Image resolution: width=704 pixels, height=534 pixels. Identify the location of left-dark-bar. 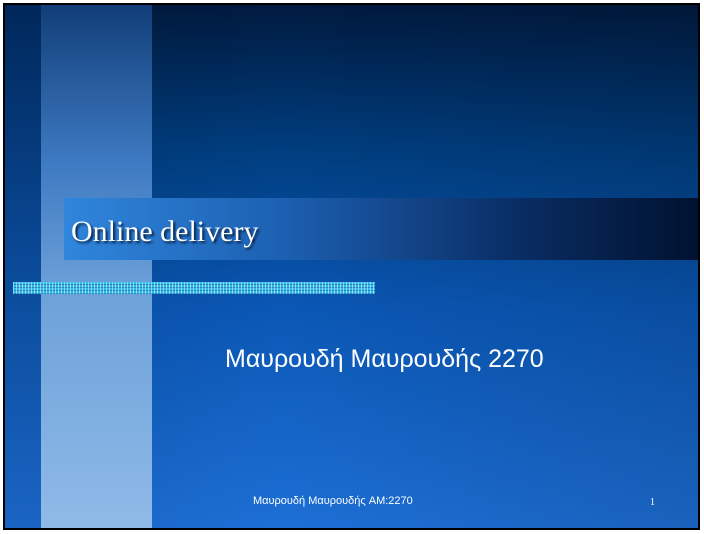
(23, 266).